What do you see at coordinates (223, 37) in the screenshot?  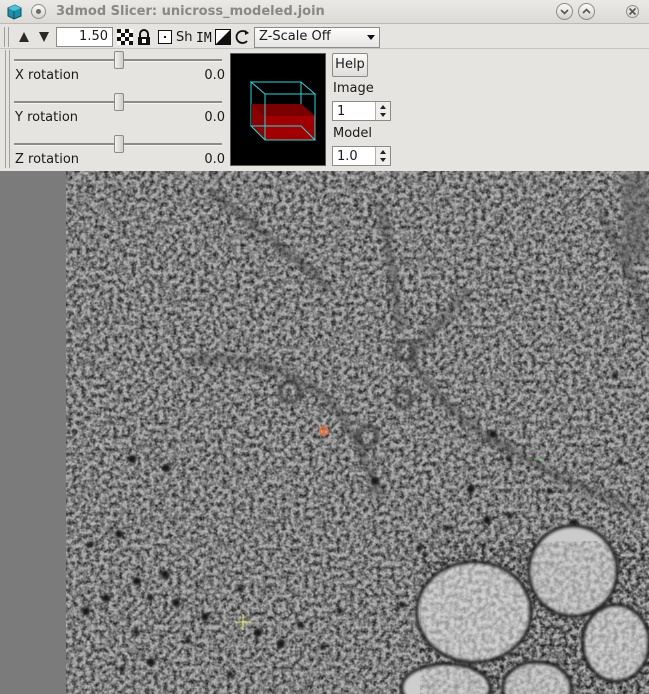 I see `diagonal-icon` at bounding box center [223, 37].